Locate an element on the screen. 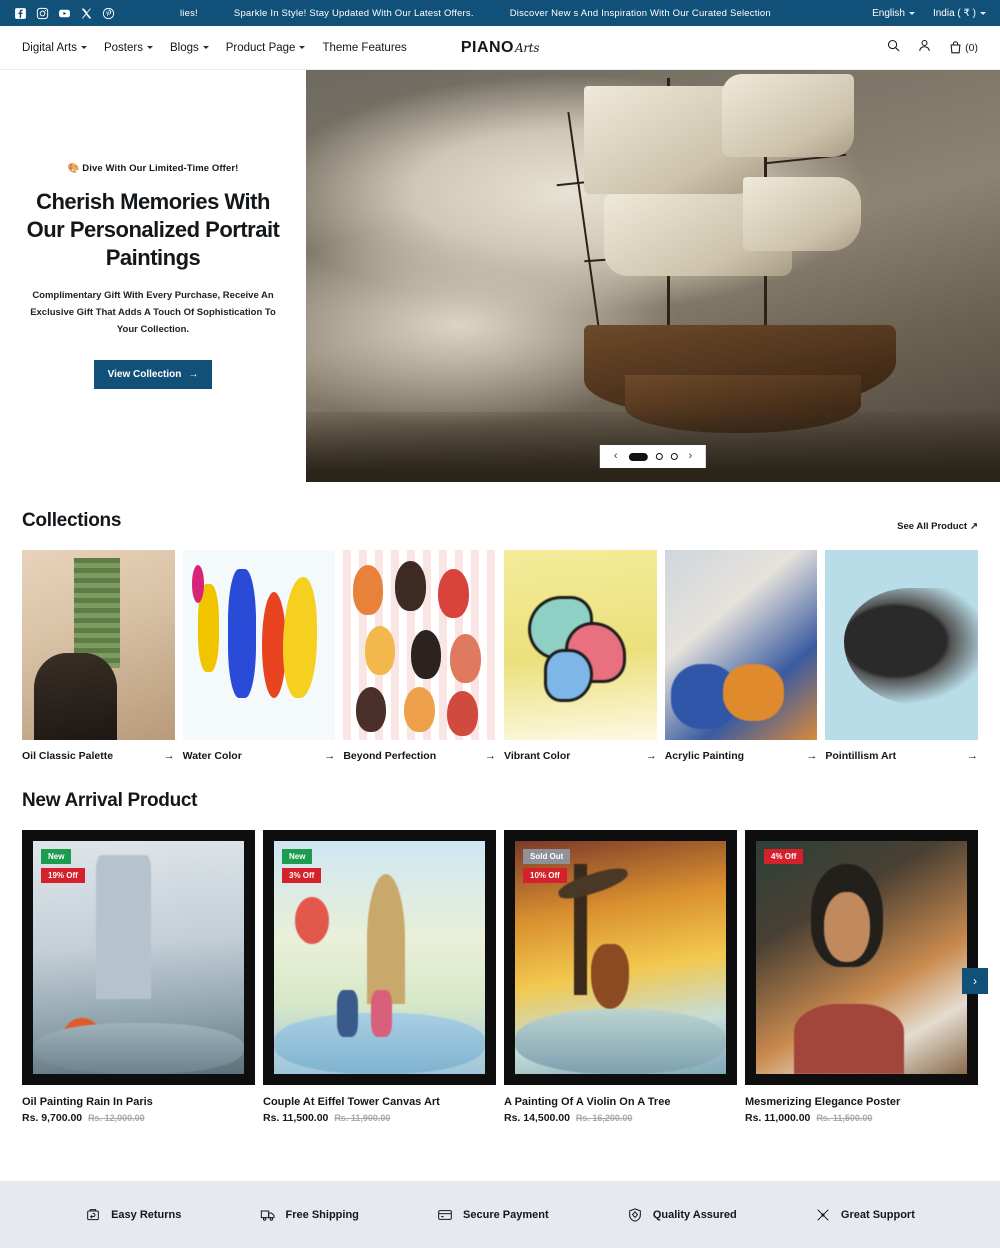  view-collection-button: View Collection → is located at coordinates (153, 375).